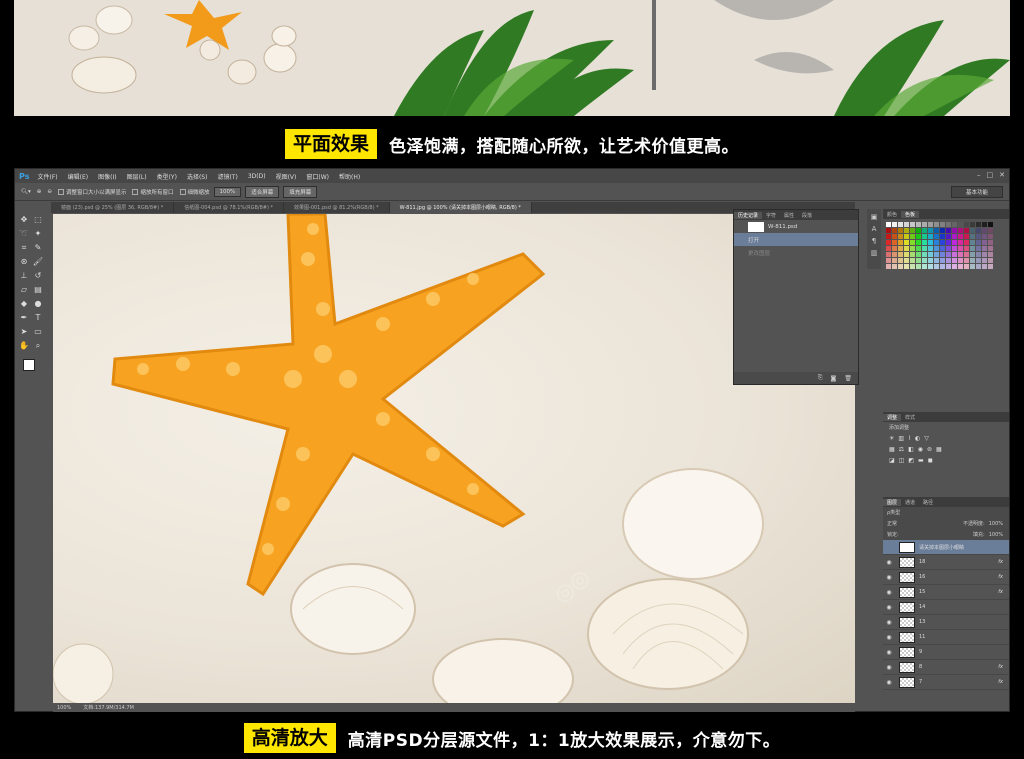 The image size is (1024, 759). I want to click on levels-icon: ▥, so click(901, 438).